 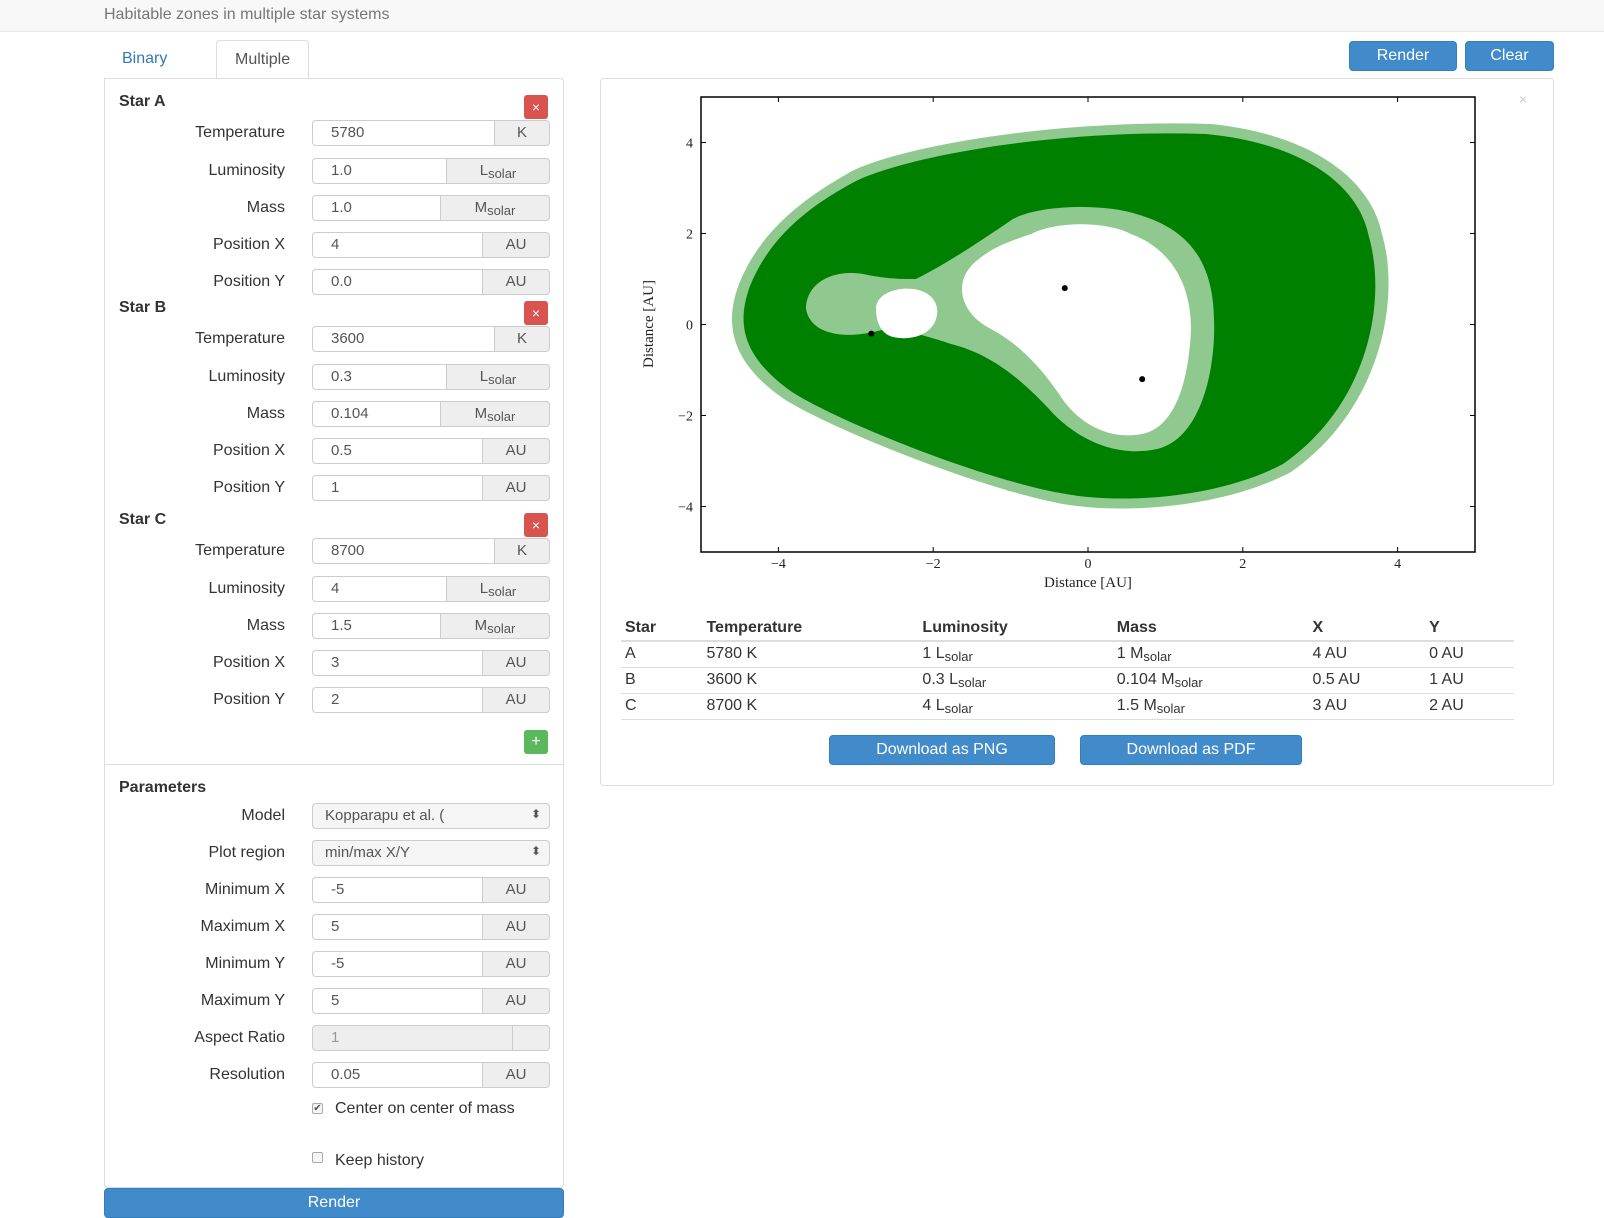 What do you see at coordinates (1397, 564) in the screenshot?
I see `x-tick-label: 4` at bounding box center [1397, 564].